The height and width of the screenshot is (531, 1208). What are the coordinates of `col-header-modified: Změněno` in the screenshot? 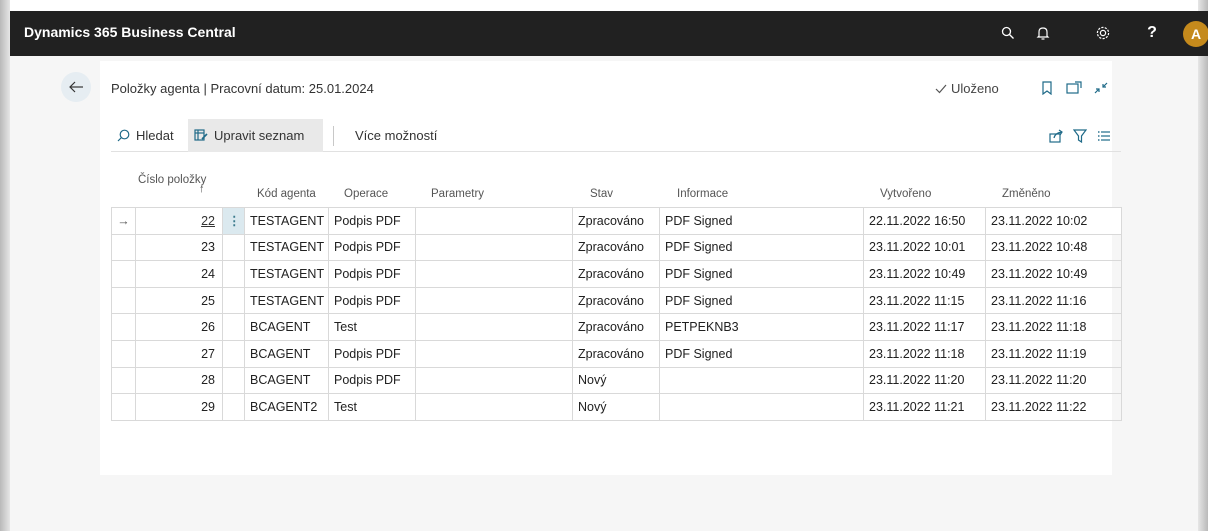 It's located at (1026, 194).